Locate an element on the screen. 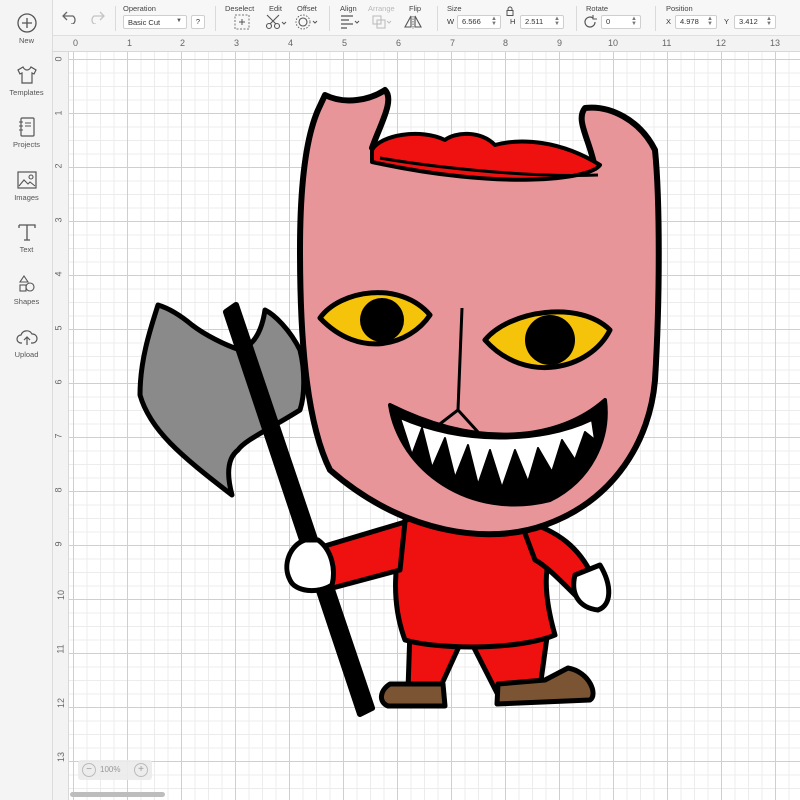 This screenshot has height=800, width=800. zoom-control: − 100% + is located at coordinates (115, 770).